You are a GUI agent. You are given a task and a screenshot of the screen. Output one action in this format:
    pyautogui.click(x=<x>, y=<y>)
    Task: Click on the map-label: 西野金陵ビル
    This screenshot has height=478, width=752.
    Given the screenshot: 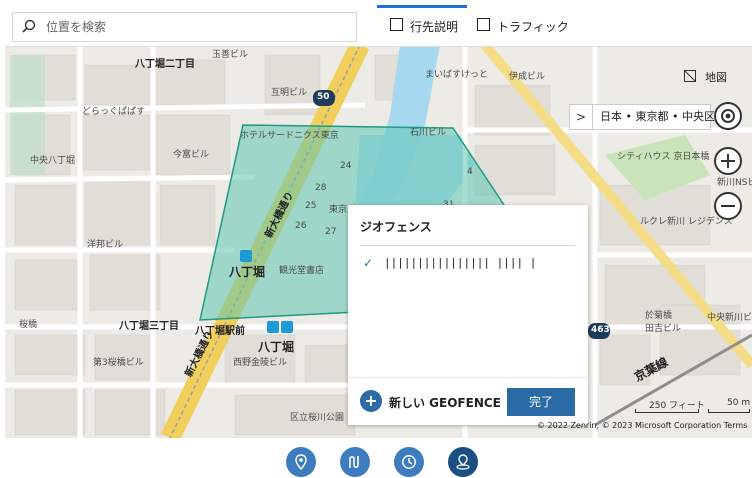 What is the action you would take?
    pyautogui.click(x=260, y=363)
    